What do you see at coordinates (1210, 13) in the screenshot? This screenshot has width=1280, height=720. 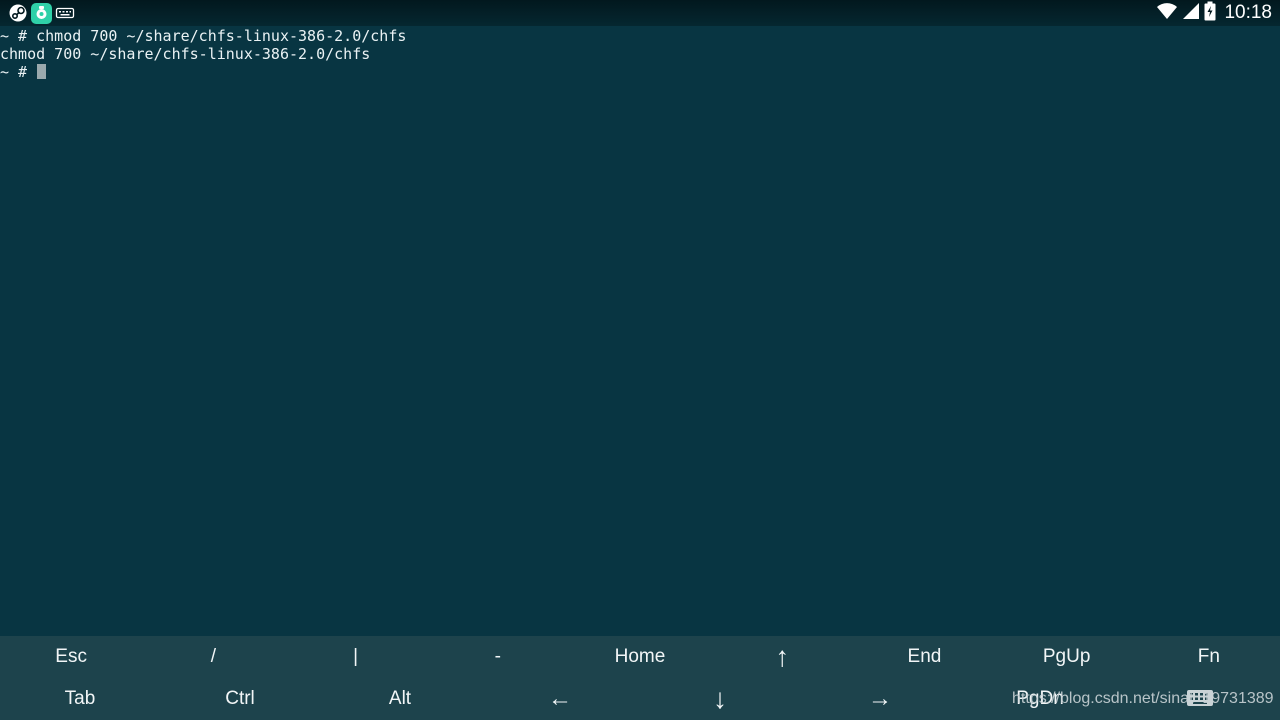 I see `battery-charging-icon` at bounding box center [1210, 13].